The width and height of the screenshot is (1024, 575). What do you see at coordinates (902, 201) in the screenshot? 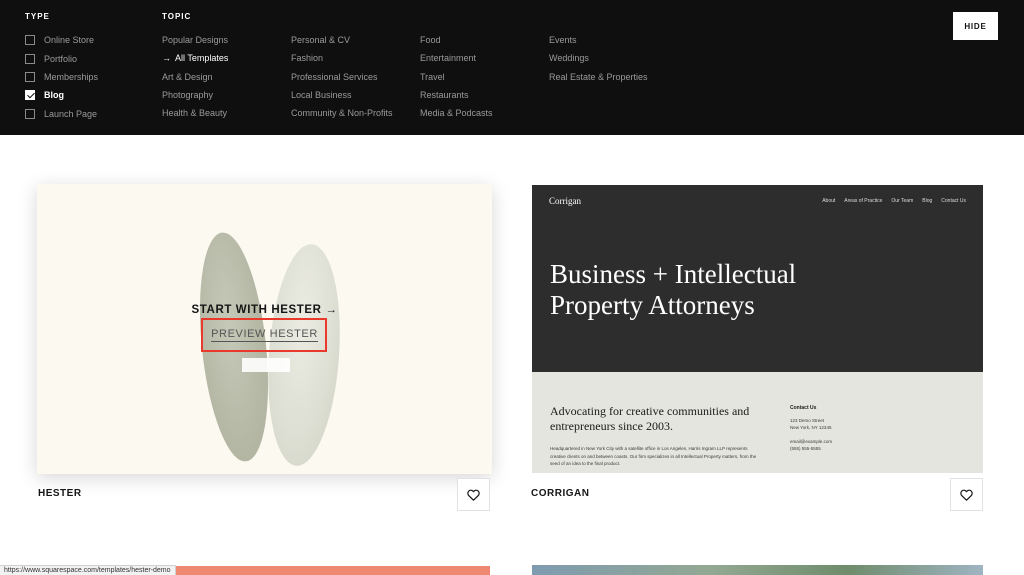
I see `nav-item: Our Team` at bounding box center [902, 201].